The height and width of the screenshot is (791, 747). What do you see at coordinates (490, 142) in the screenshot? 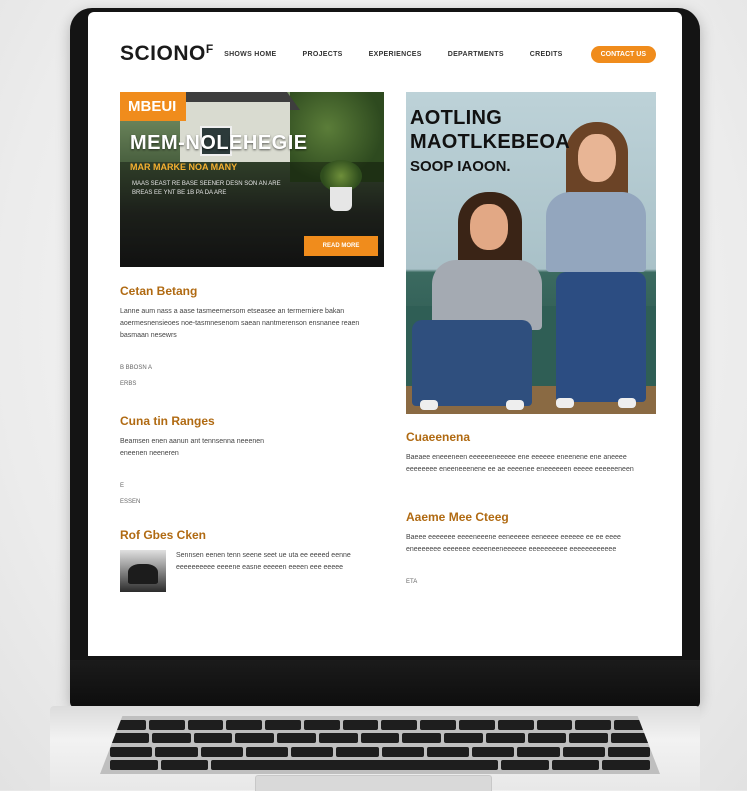
I see `feature-title-line: MAOTLKEBEOA` at bounding box center [490, 142].